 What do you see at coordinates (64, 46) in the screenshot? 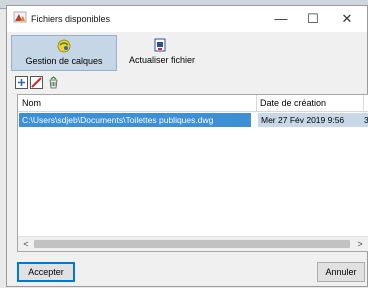
I see `layers-icon` at bounding box center [64, 46].